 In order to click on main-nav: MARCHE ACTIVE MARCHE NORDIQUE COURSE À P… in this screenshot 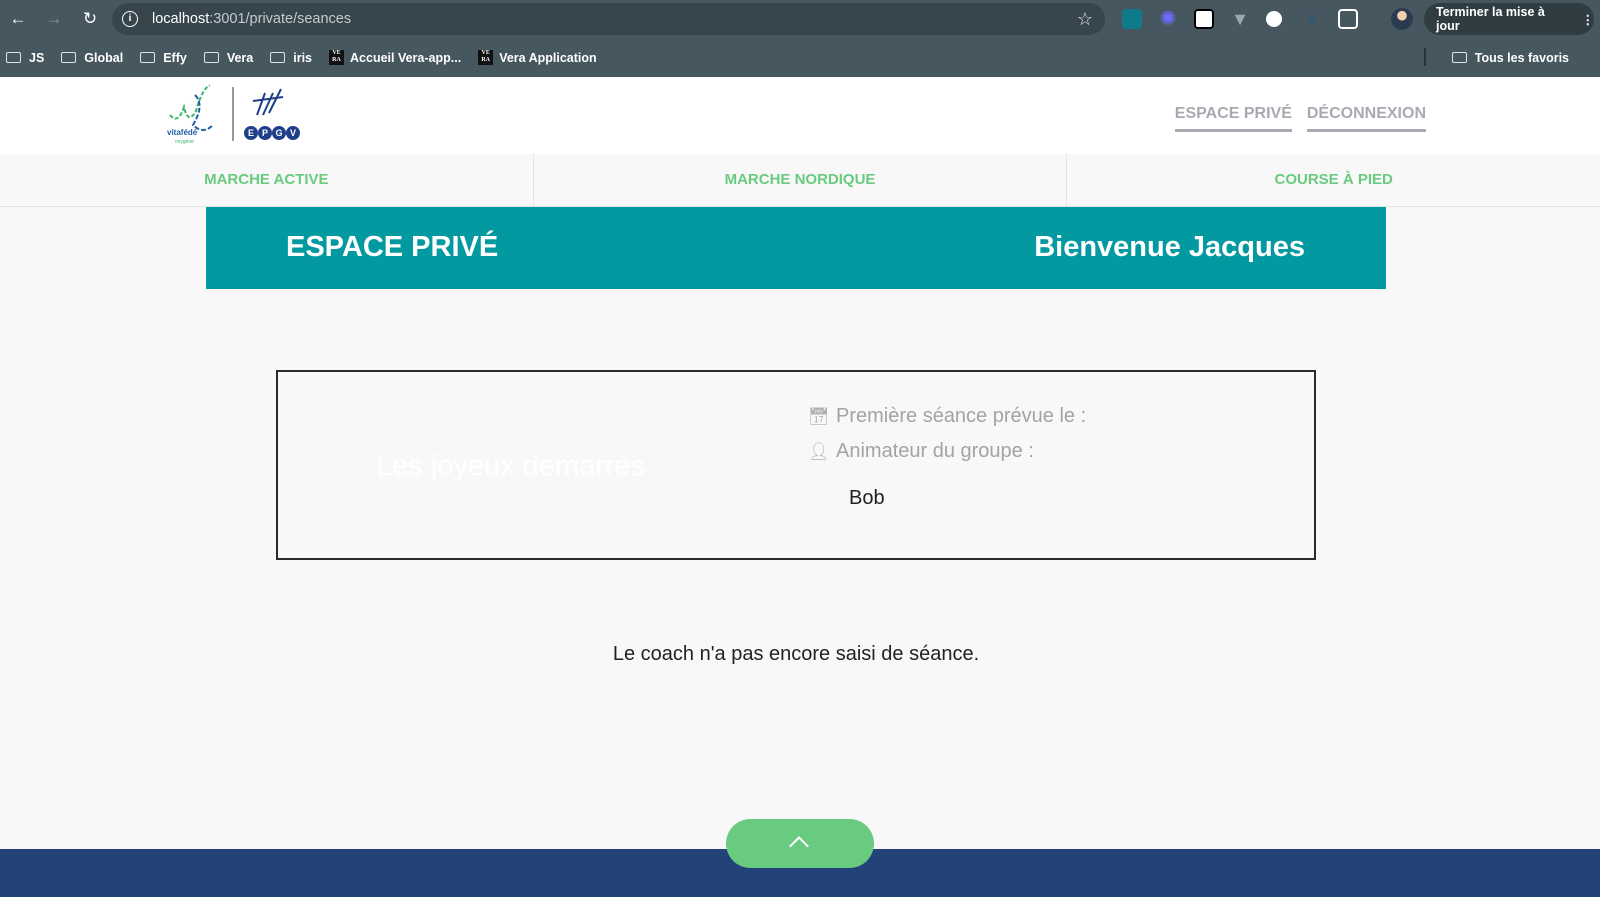, I will do `click(800, 180)`.